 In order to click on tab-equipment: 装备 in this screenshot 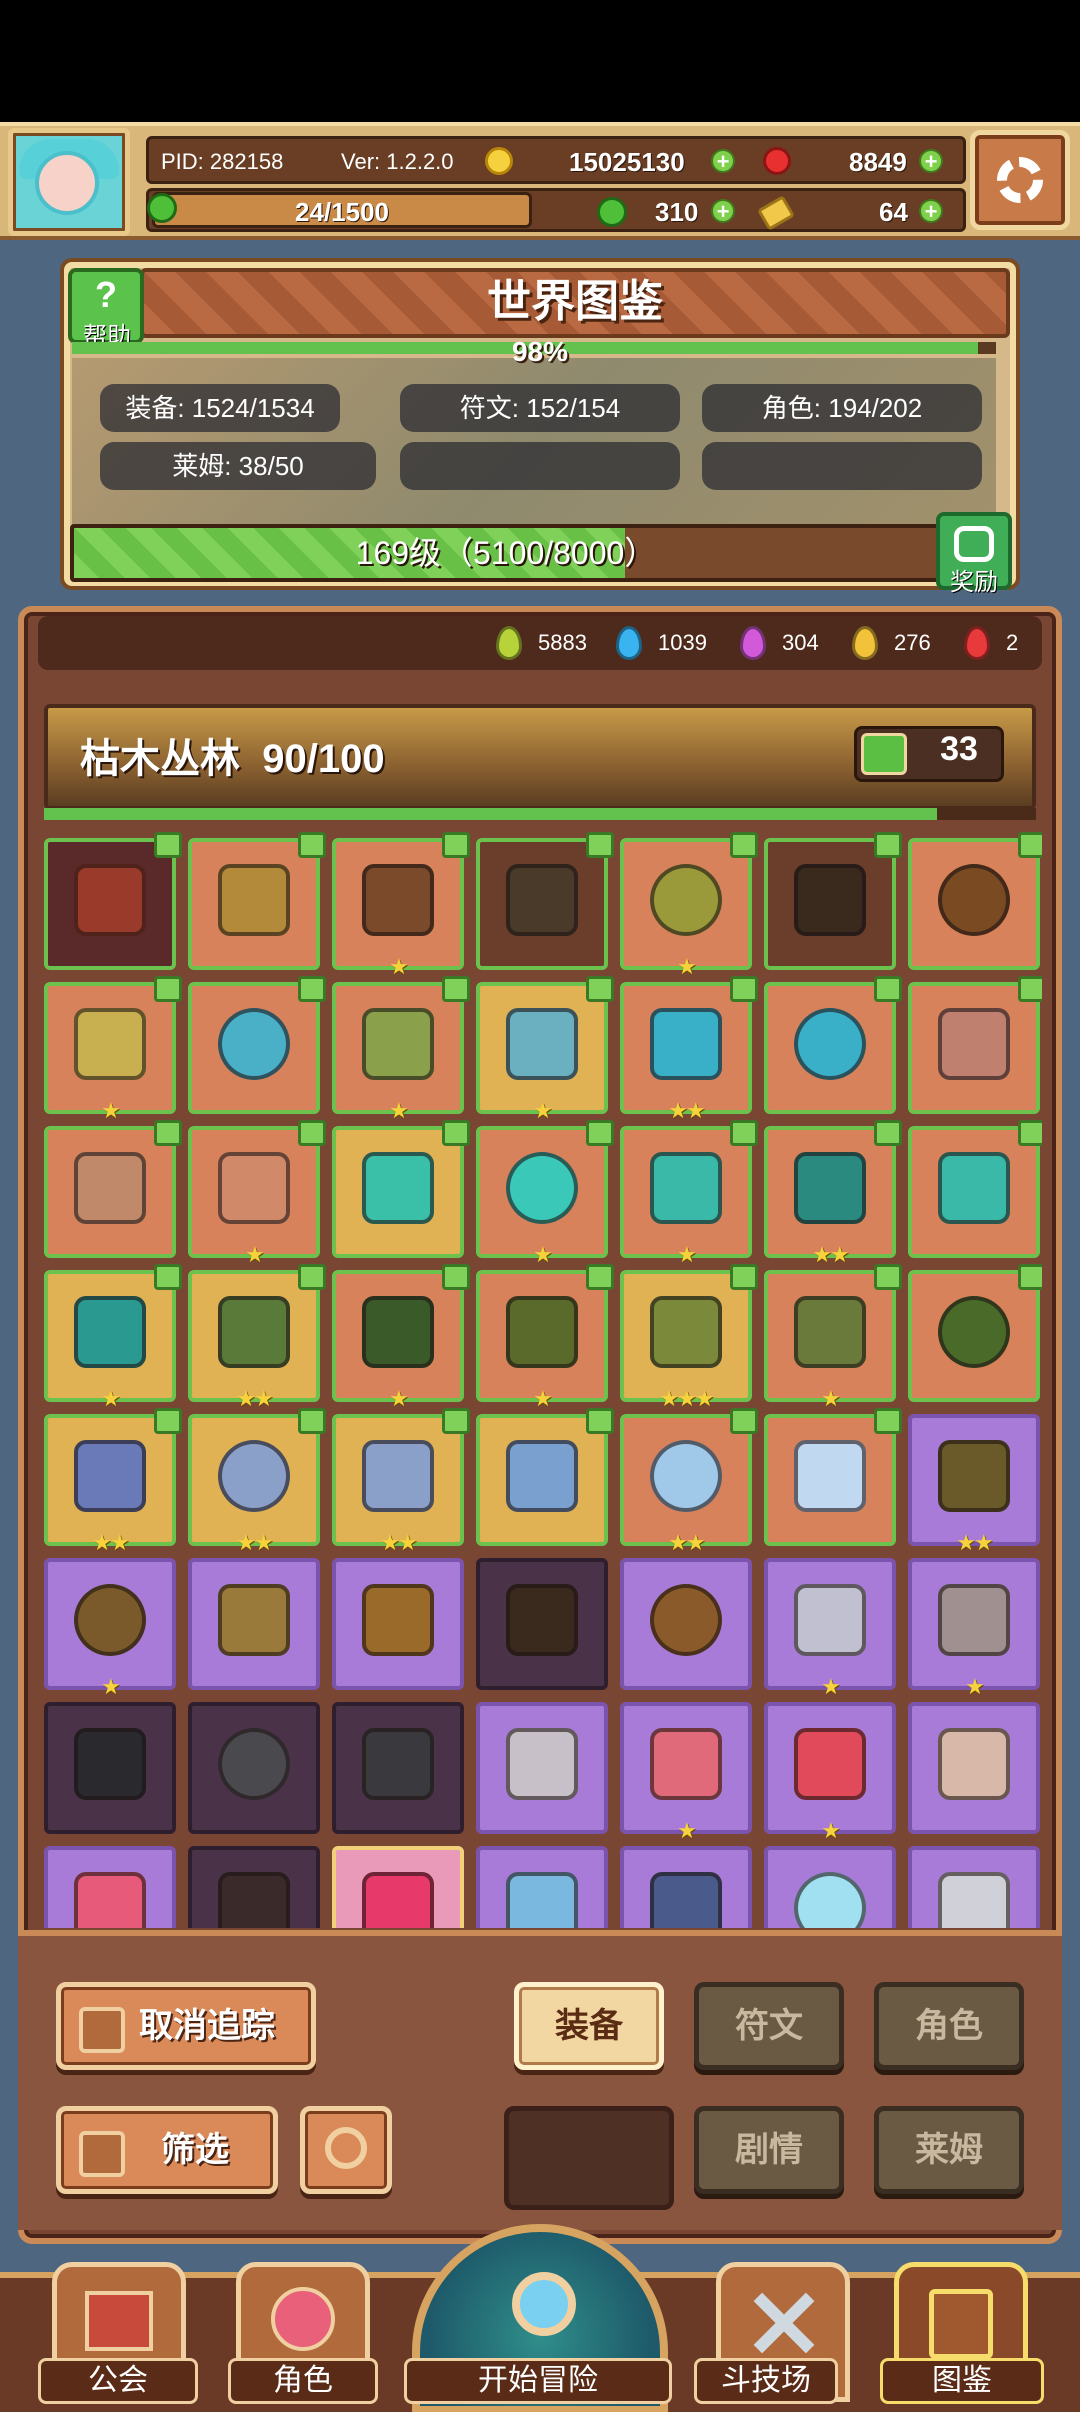, I will do `click(589, 2026)`.